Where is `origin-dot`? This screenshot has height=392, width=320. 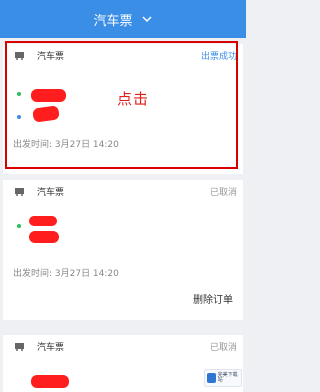 origin-dot is located at coordinates (19, 226).